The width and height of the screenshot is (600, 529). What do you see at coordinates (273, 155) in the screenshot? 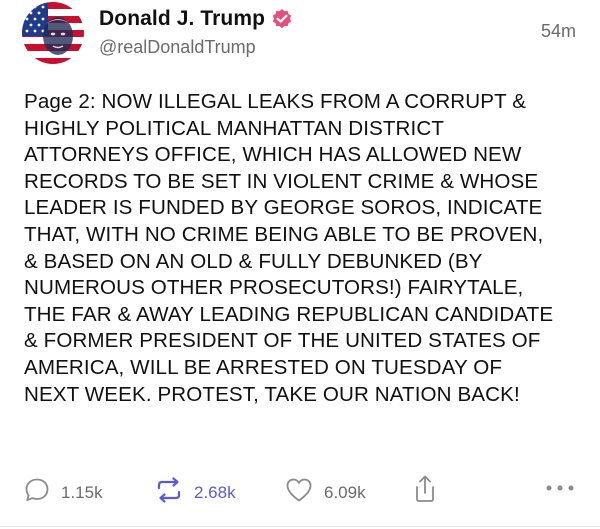
I see `post-line: ATTORNEYS OFFICE, WHICH HAS ALLOWED NEW` at bounding box center [273, 155].